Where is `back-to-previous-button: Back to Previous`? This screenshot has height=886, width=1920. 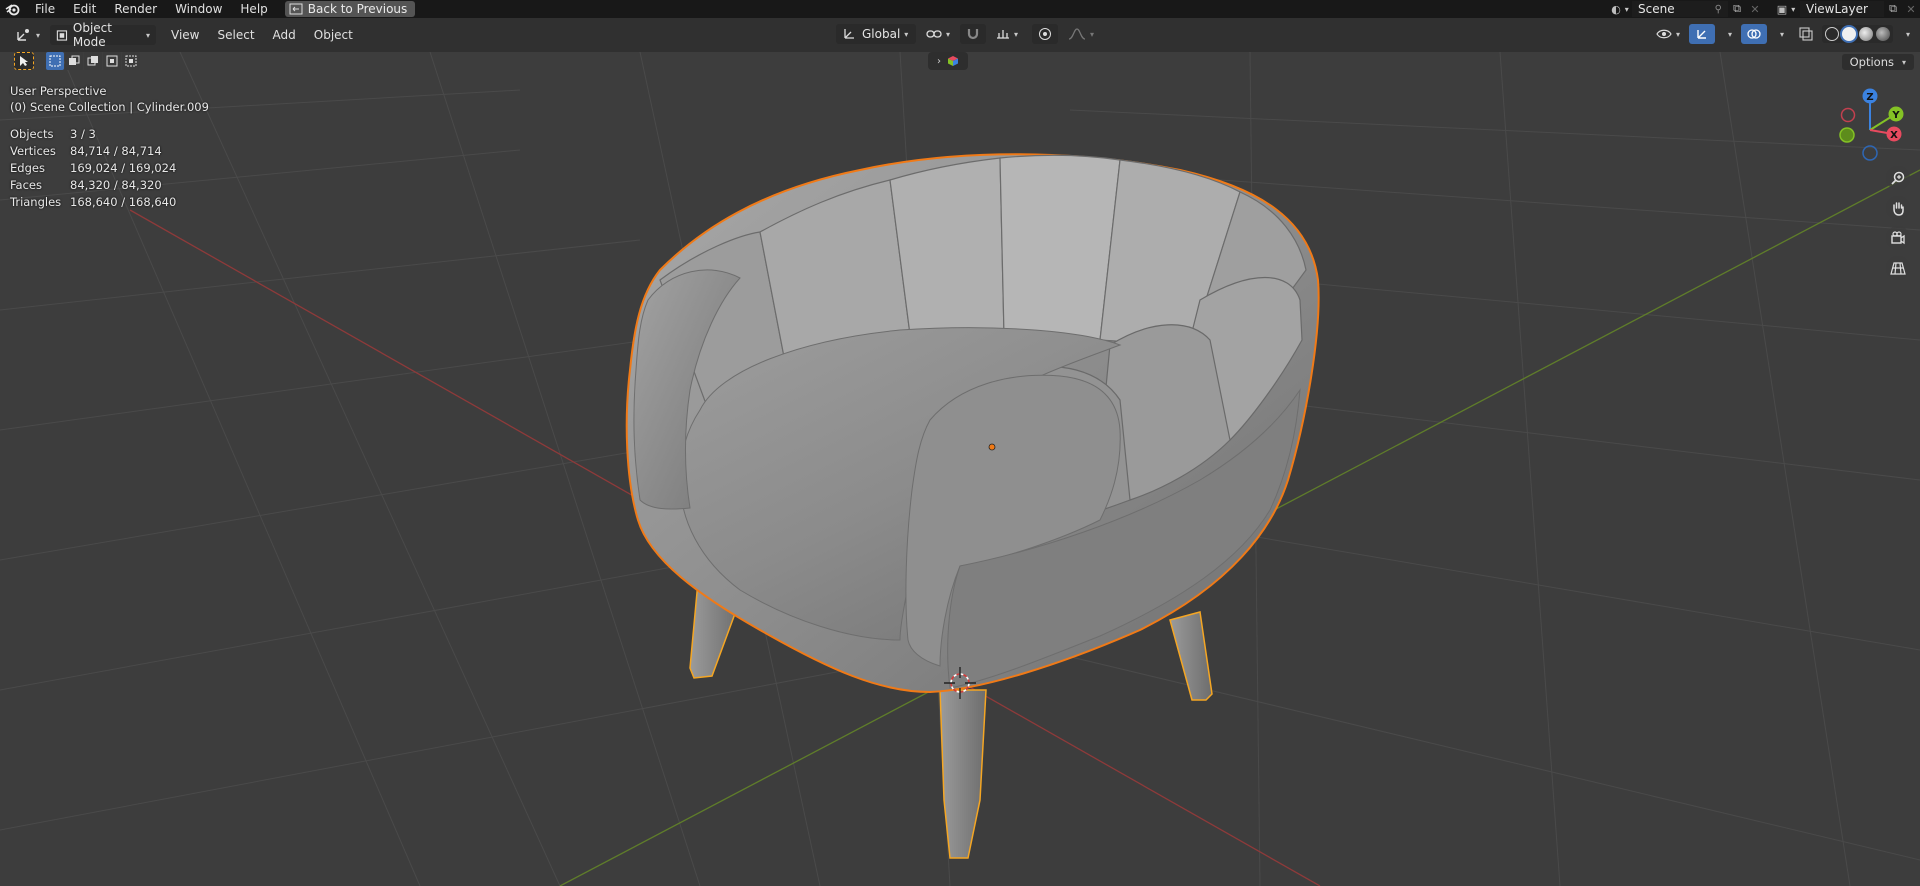 back-to-previous-button: Back to Previous is located at coordinates (350, 9).